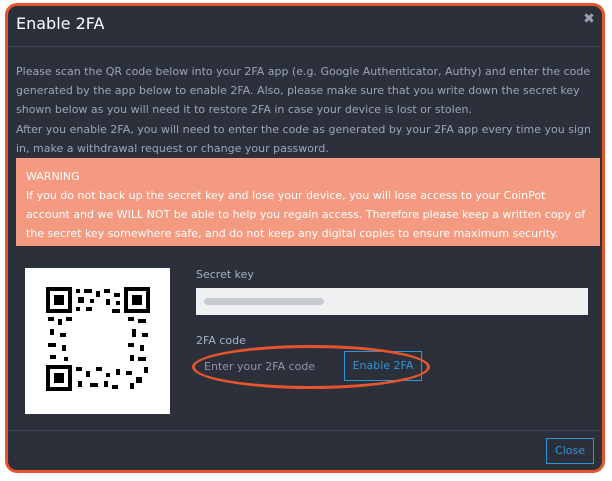 The image size is (612, 481). Describe the element at coordinates (570, 451) in the screenshot. I see `close-button: Close` at that location.